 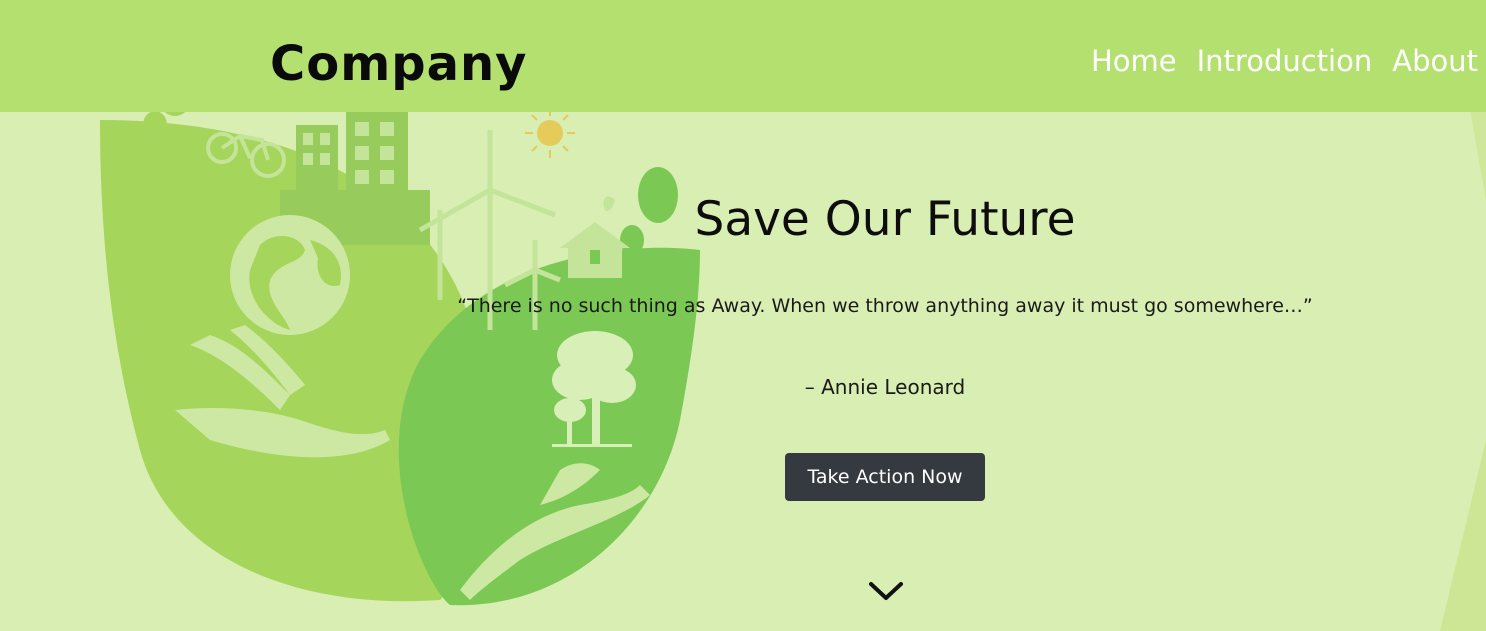 What do you see at coordinates (1134, 61) in the screenshot?
I see `nav-link-home: Home` at bounding box center [1134, 61].